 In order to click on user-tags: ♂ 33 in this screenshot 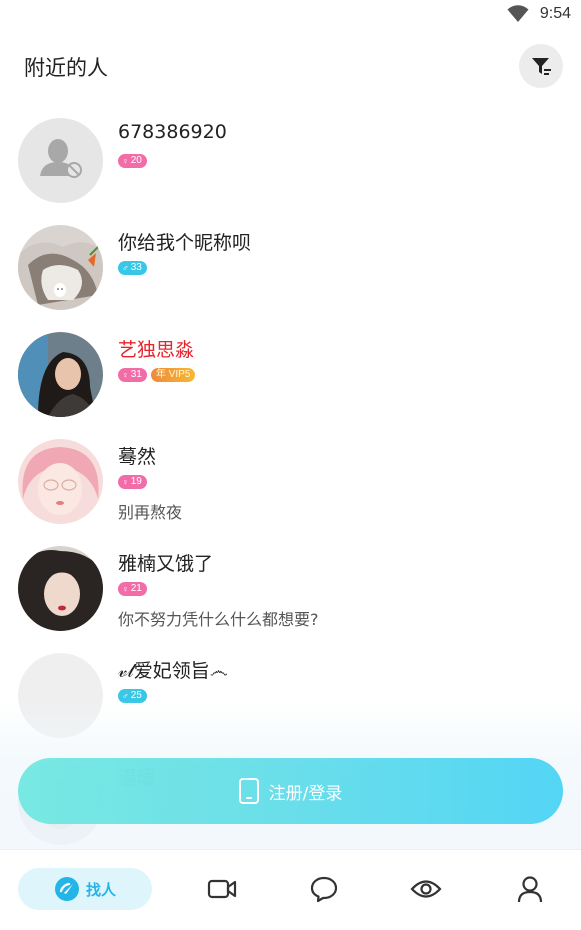, I will do `click(132, 268)`.